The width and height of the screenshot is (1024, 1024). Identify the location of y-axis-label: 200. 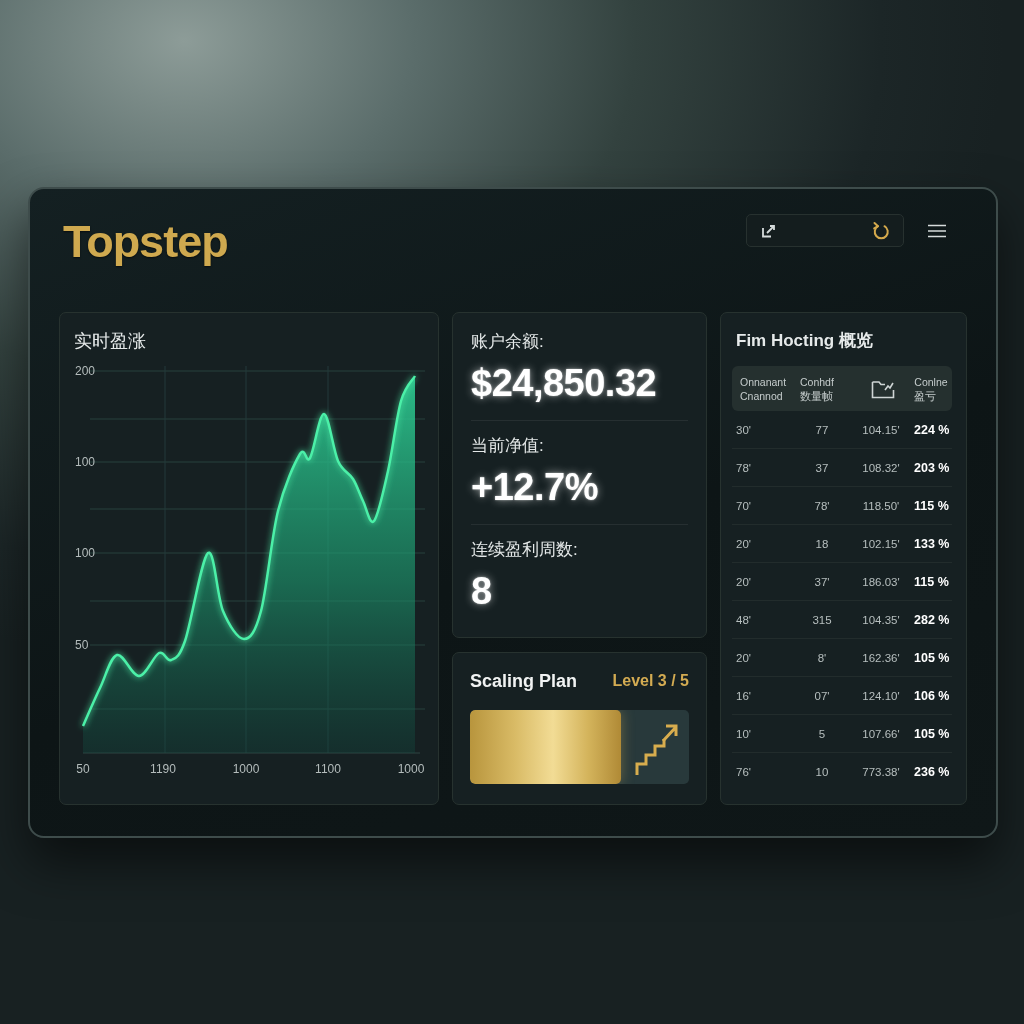
(85, 371).